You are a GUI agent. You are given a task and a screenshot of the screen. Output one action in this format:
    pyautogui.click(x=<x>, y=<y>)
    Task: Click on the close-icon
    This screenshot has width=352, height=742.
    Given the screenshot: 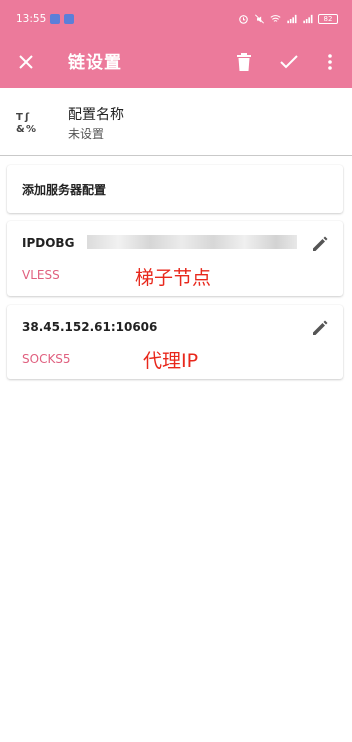 What is the action you would take?
    pyautogui.click(x=26, y=62)
    